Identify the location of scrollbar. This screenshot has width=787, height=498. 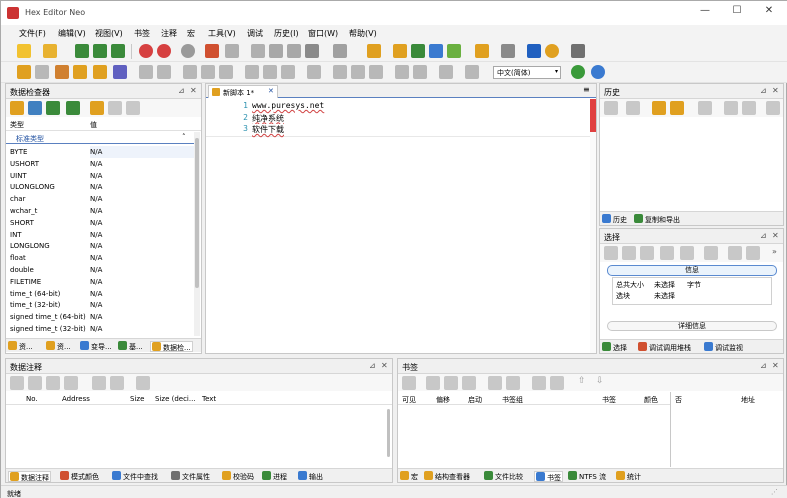
(197, 234).